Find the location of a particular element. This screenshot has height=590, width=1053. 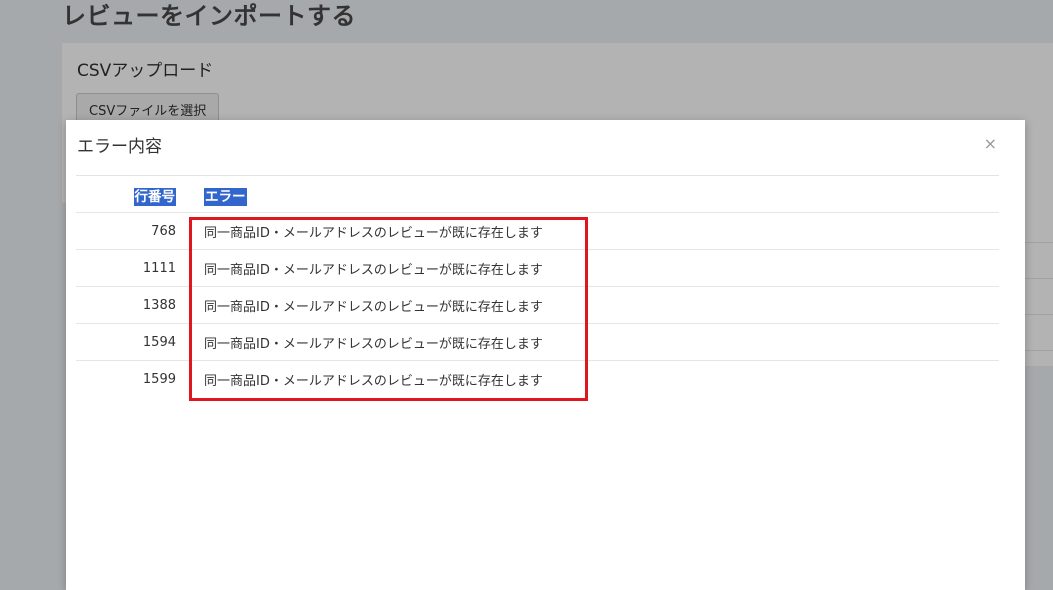

annotation-highlight-box is located at coordinates (388, 309).